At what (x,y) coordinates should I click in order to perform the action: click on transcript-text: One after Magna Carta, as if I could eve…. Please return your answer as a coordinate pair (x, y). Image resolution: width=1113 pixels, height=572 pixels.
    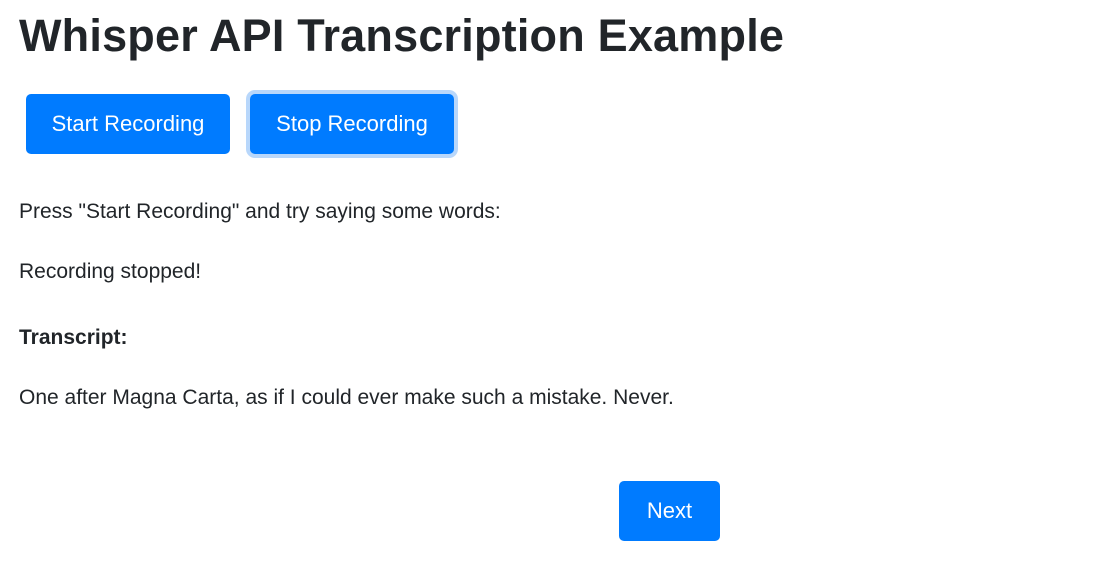
    Looking at the image, I should click on (346, 397).